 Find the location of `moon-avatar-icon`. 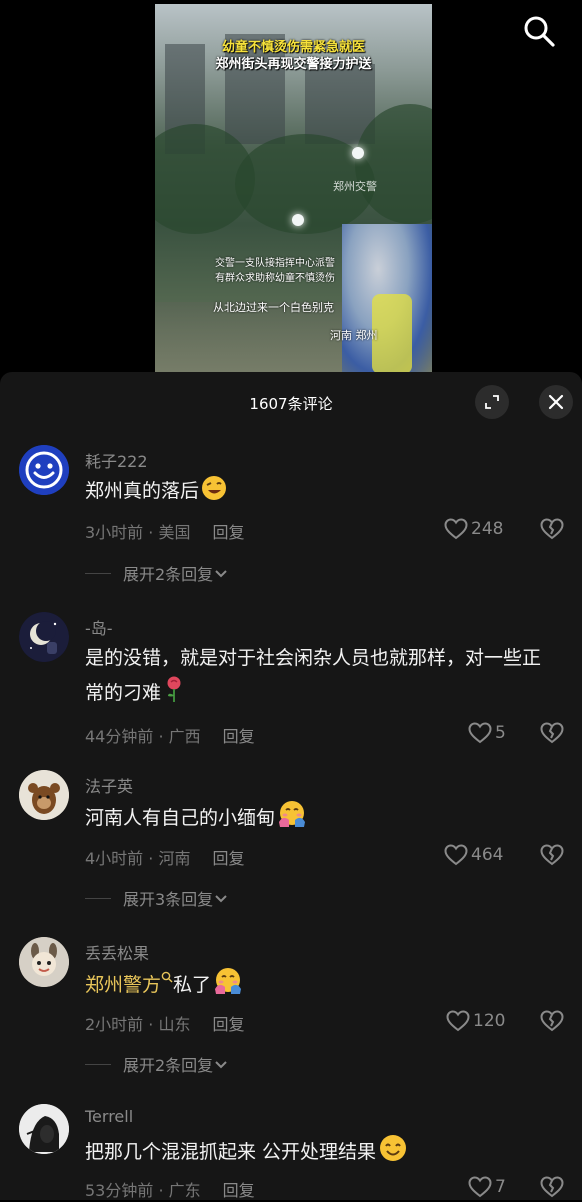

moon-avatar-icon is located at coordinates (44, 637).